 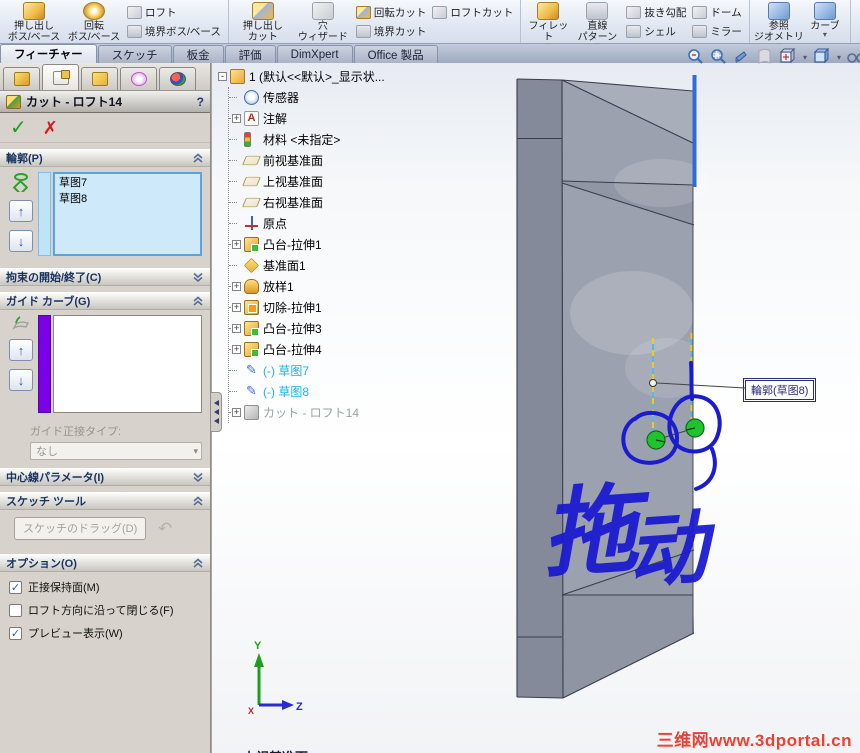 What do you see at coordinates (343, 286) in the screenshot?
I see `tree-item-loft1: + 放样1` at bounding box center [343, 286].